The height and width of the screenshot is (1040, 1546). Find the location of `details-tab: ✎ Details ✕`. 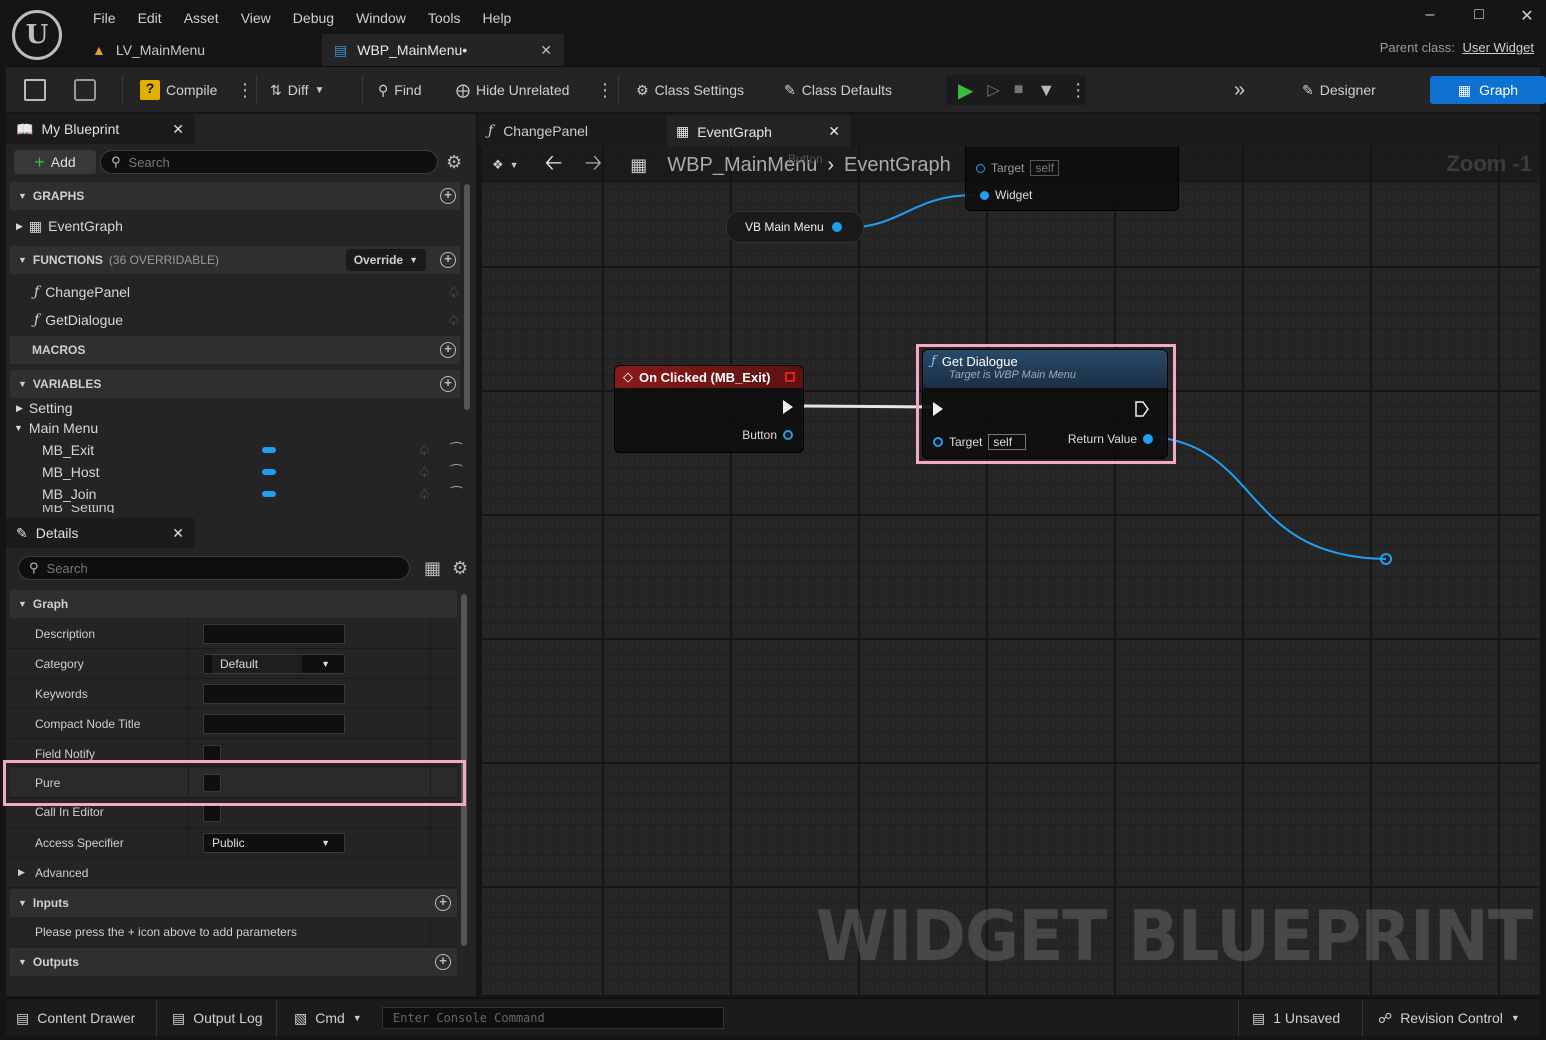

details-tab: ✎ Details ✕ is located at coordinates (100, 533).